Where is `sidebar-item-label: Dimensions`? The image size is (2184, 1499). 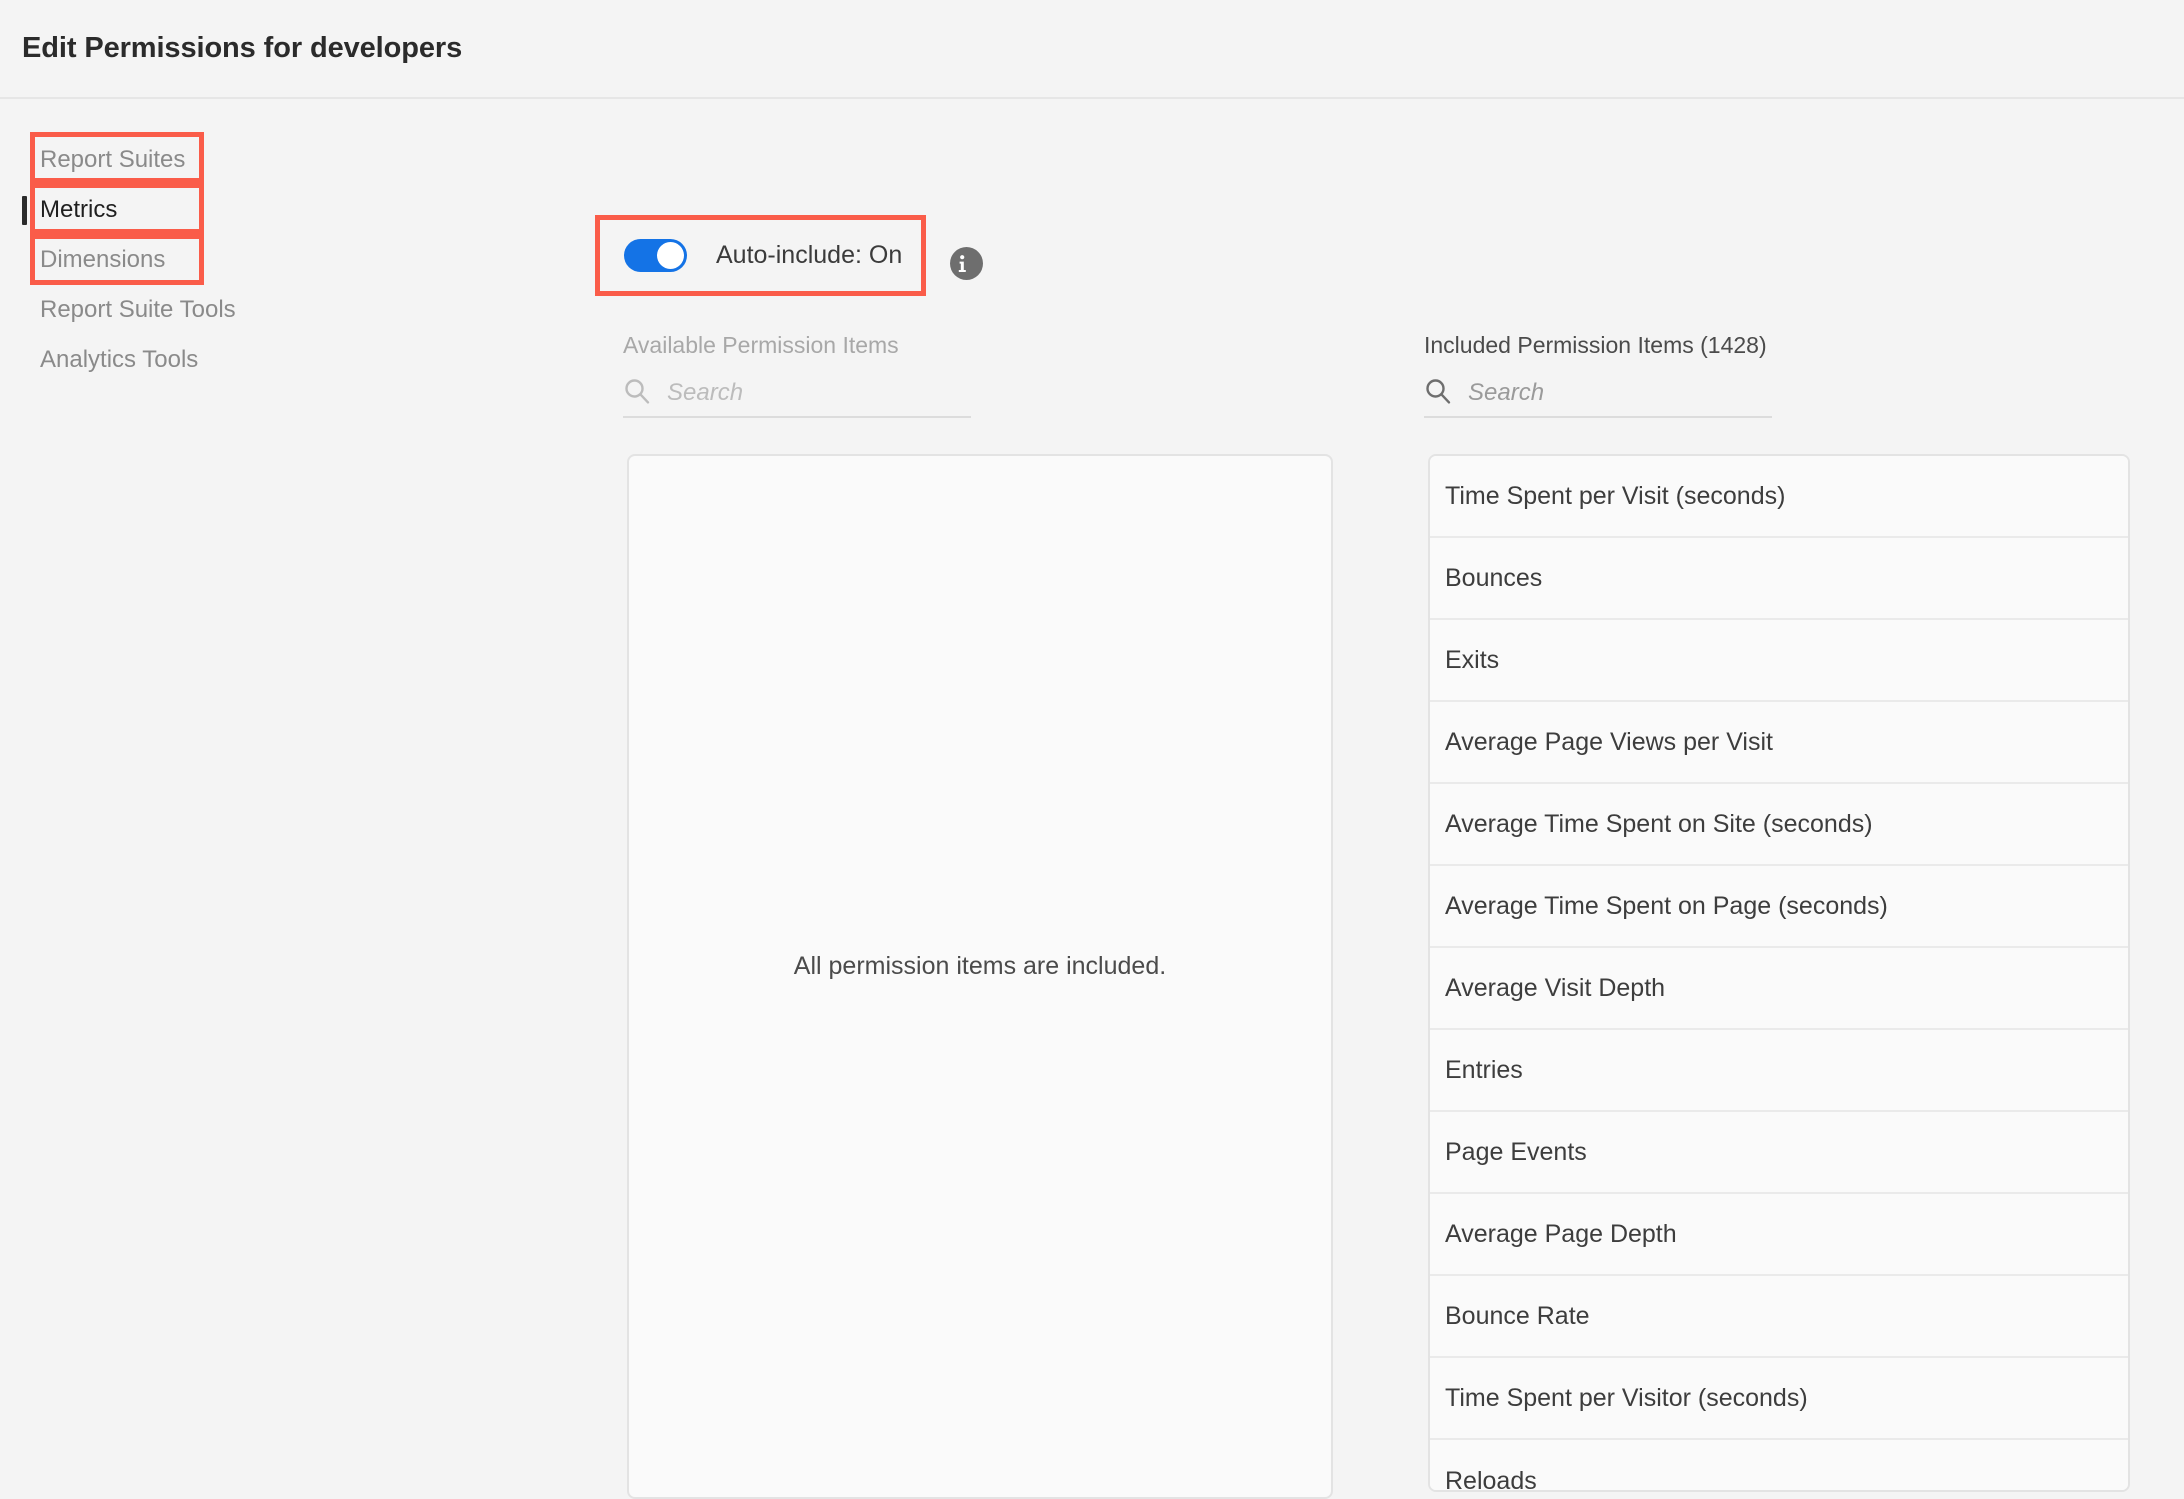 sidebar-item-label: Dimensions is located at coordinates (103, 259).